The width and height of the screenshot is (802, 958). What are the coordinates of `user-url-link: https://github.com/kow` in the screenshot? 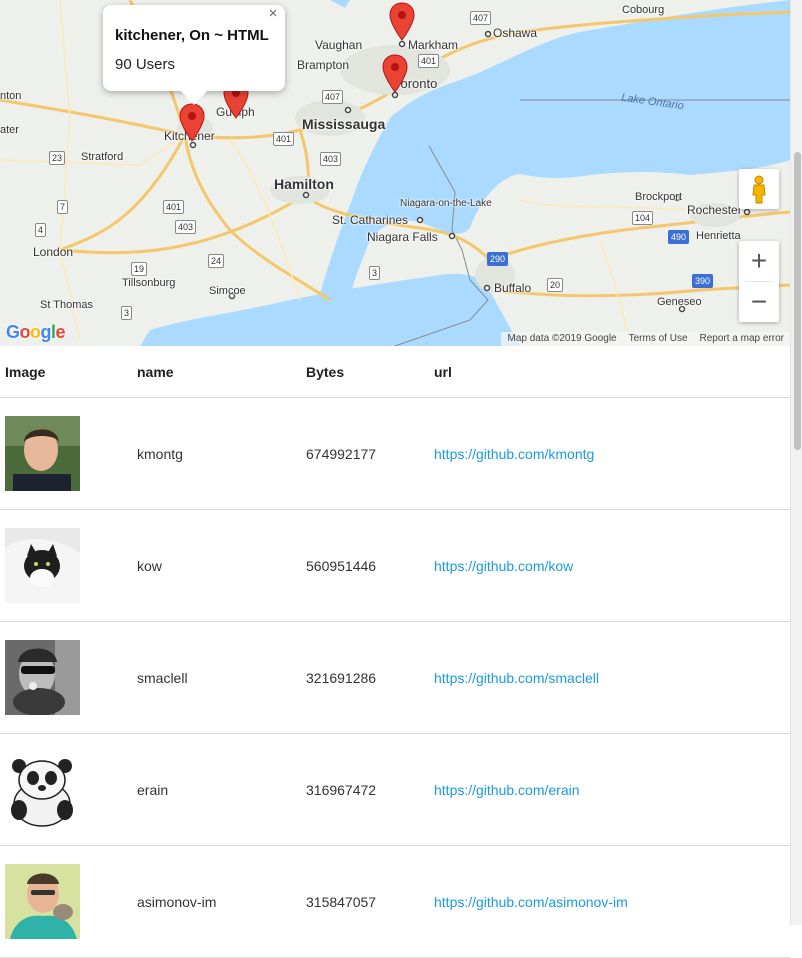 It's located at (503, 566).